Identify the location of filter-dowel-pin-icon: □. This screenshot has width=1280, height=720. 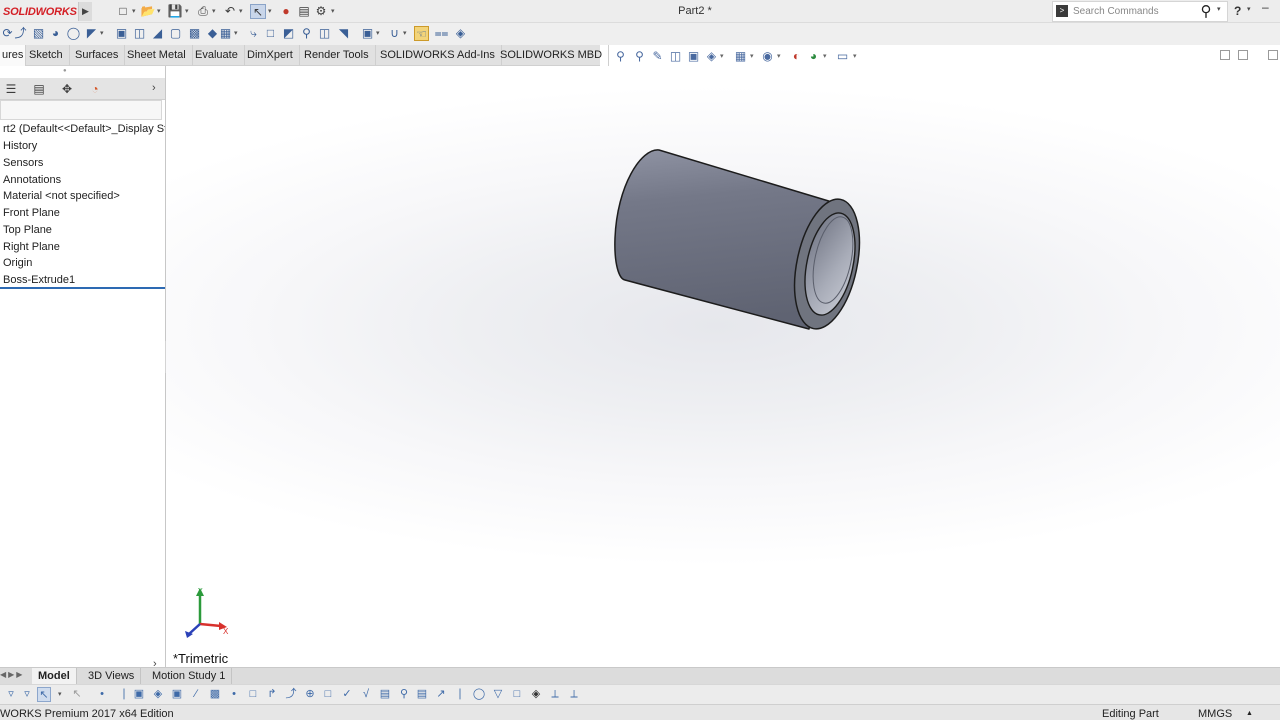
(517, 694).